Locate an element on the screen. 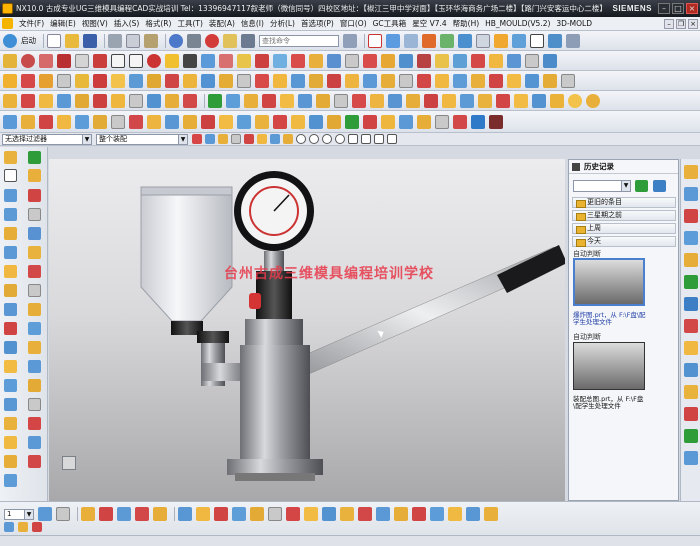 The image size is (700, 546). menu-help: 帮助(H) is located at coordinates (466, 23).